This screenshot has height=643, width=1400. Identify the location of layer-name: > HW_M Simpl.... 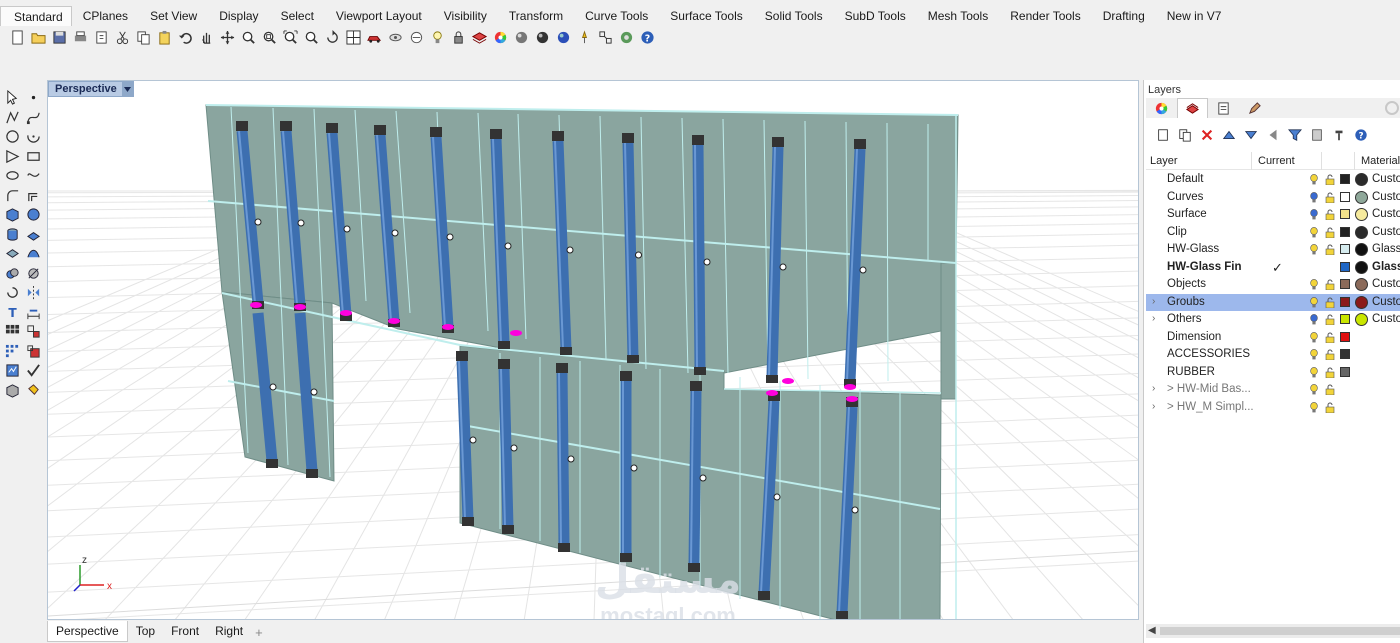
(1210, 407).